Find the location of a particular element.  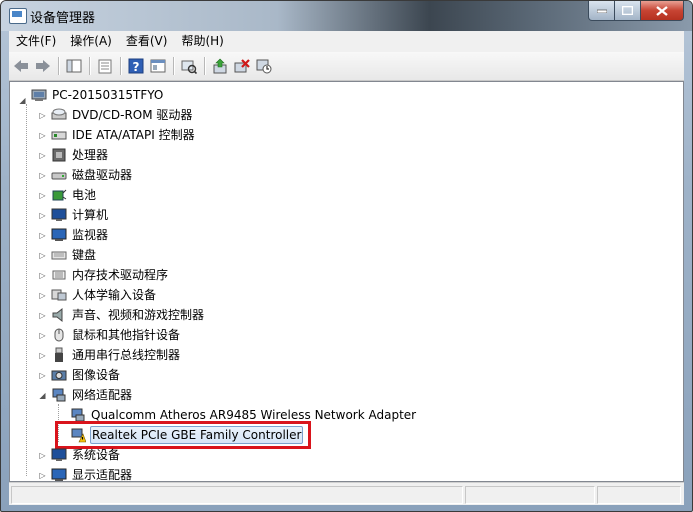

close-icon is located at coordinates (662, 10).